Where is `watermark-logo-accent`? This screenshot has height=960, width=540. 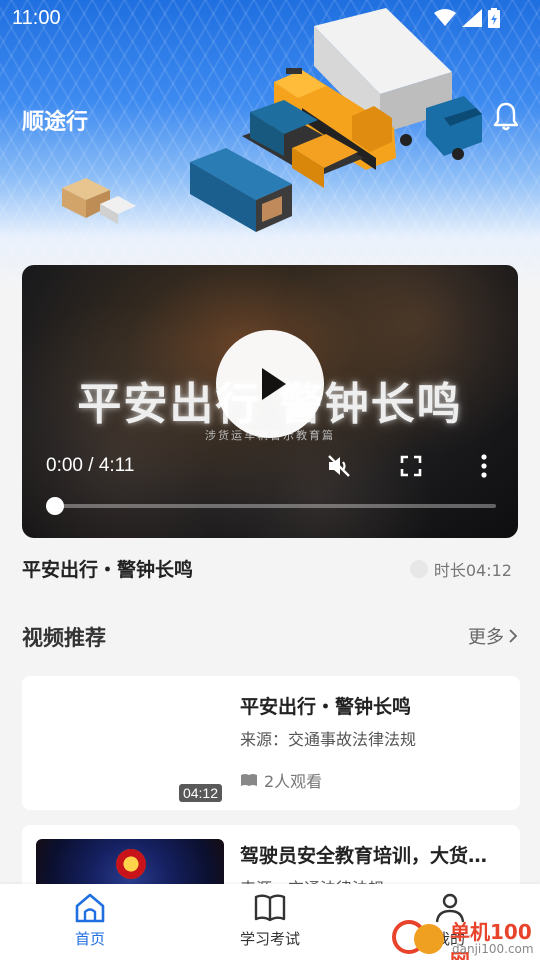 watermark-logo-accent is located at coordinates (429, 939).